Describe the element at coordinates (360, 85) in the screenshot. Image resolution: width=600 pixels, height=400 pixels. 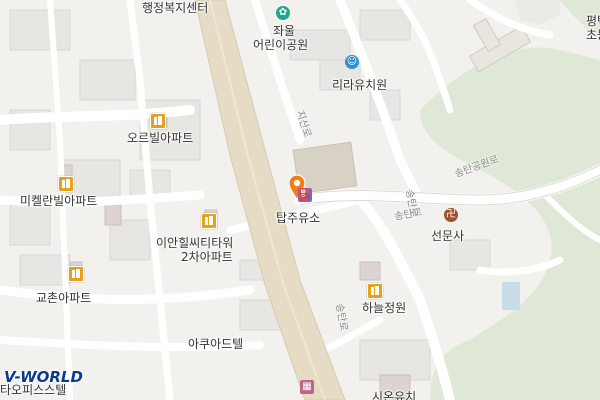
I see `label-kindergarten: 리라유치원` at that location.